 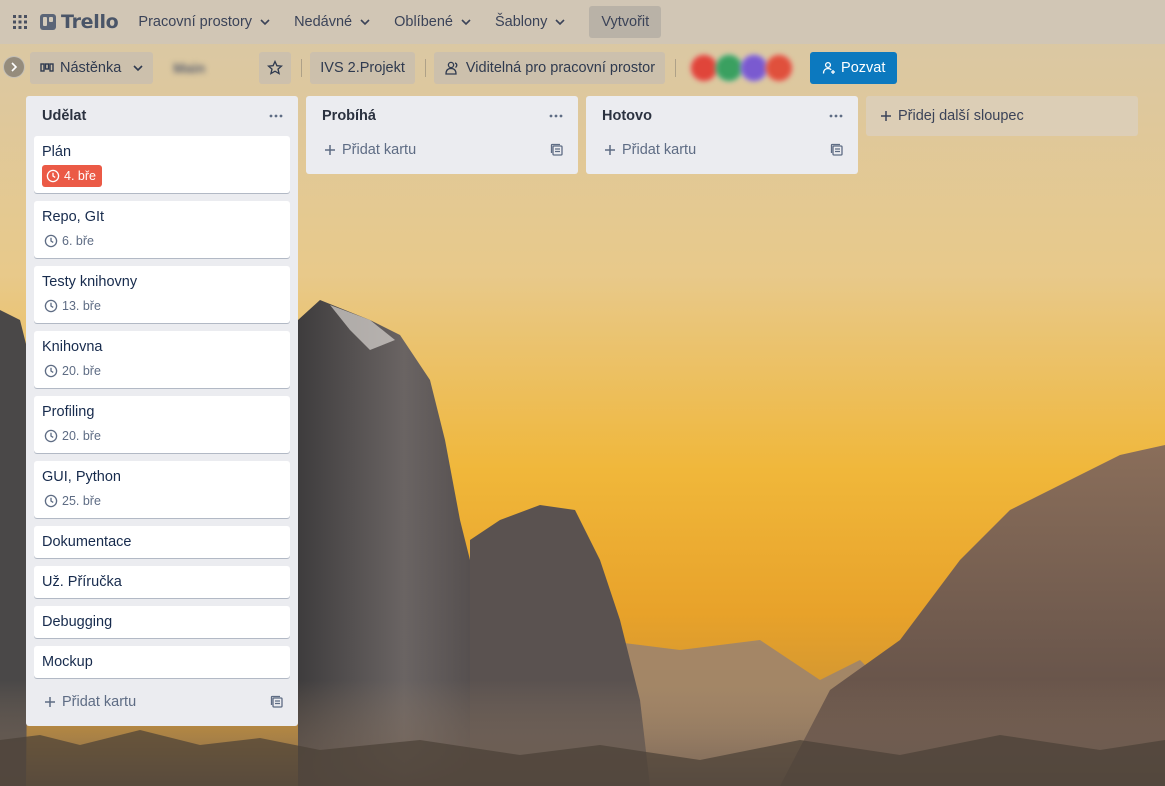 I want to click on card: GUI, Python 25. bře, so click(x=162, y=489).